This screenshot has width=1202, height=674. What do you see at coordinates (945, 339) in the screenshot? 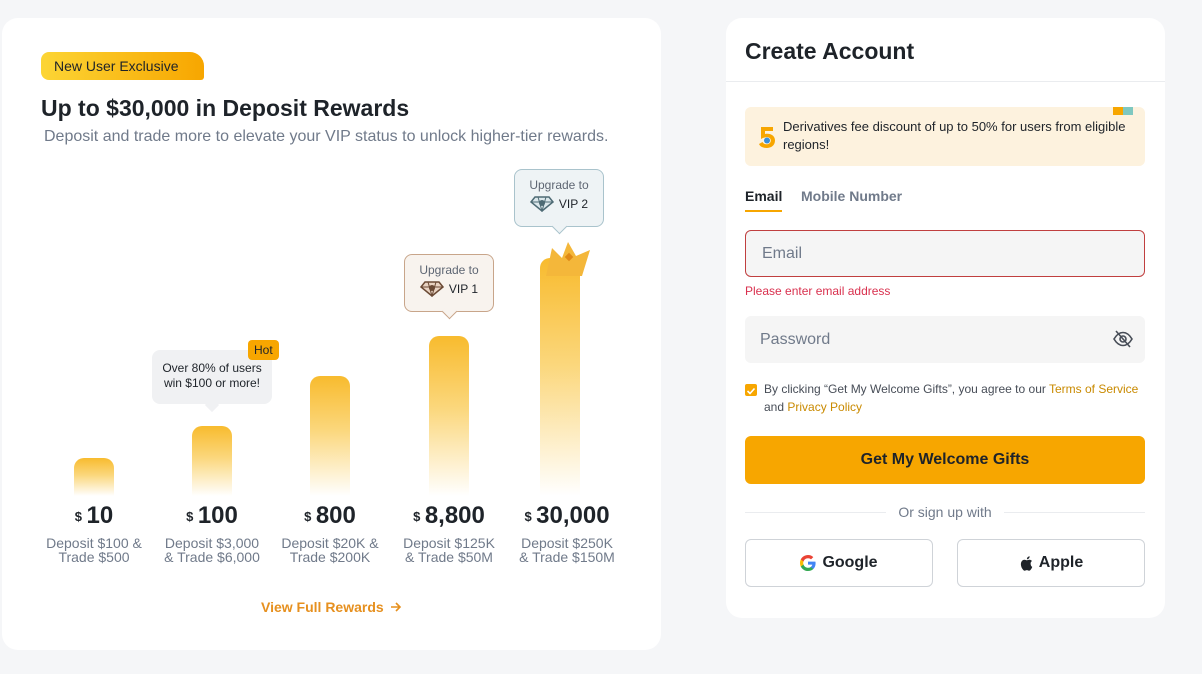
I see `password-field: Password` at bounding box center [945, 339].